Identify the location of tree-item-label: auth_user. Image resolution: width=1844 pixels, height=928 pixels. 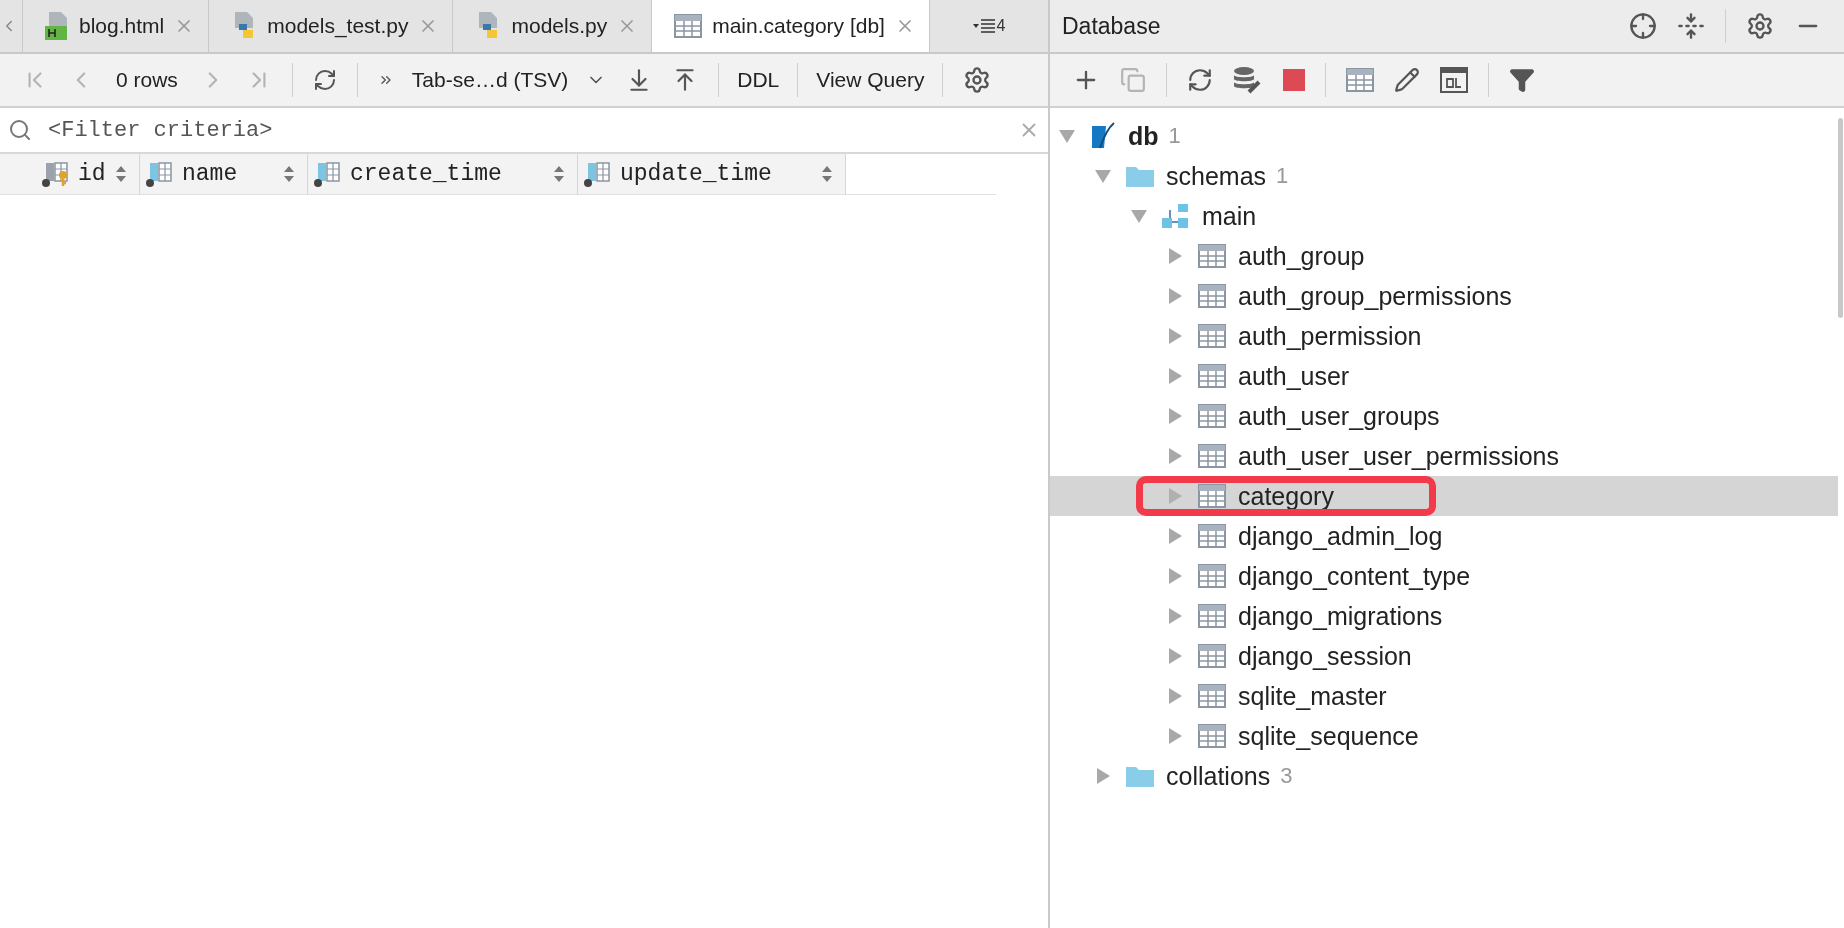
(1294, 376).